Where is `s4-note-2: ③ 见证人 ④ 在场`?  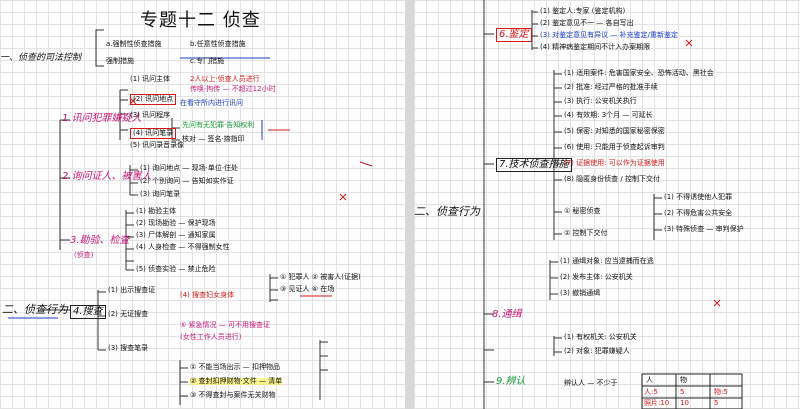 s4-note-2: ③ 见证人 ④ 在场 is located at coordinates (307, 289).